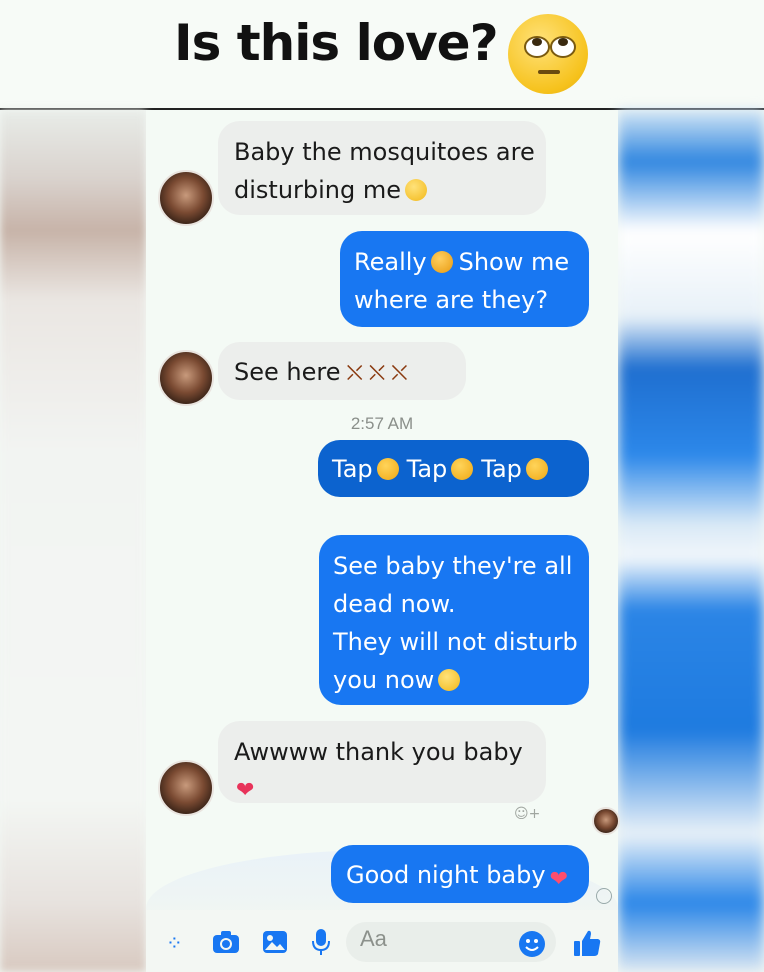  What do you see at coordinates (449, 680) in the screenshot?
I see `relieved-face-icon` at bounding box center [449, 680].